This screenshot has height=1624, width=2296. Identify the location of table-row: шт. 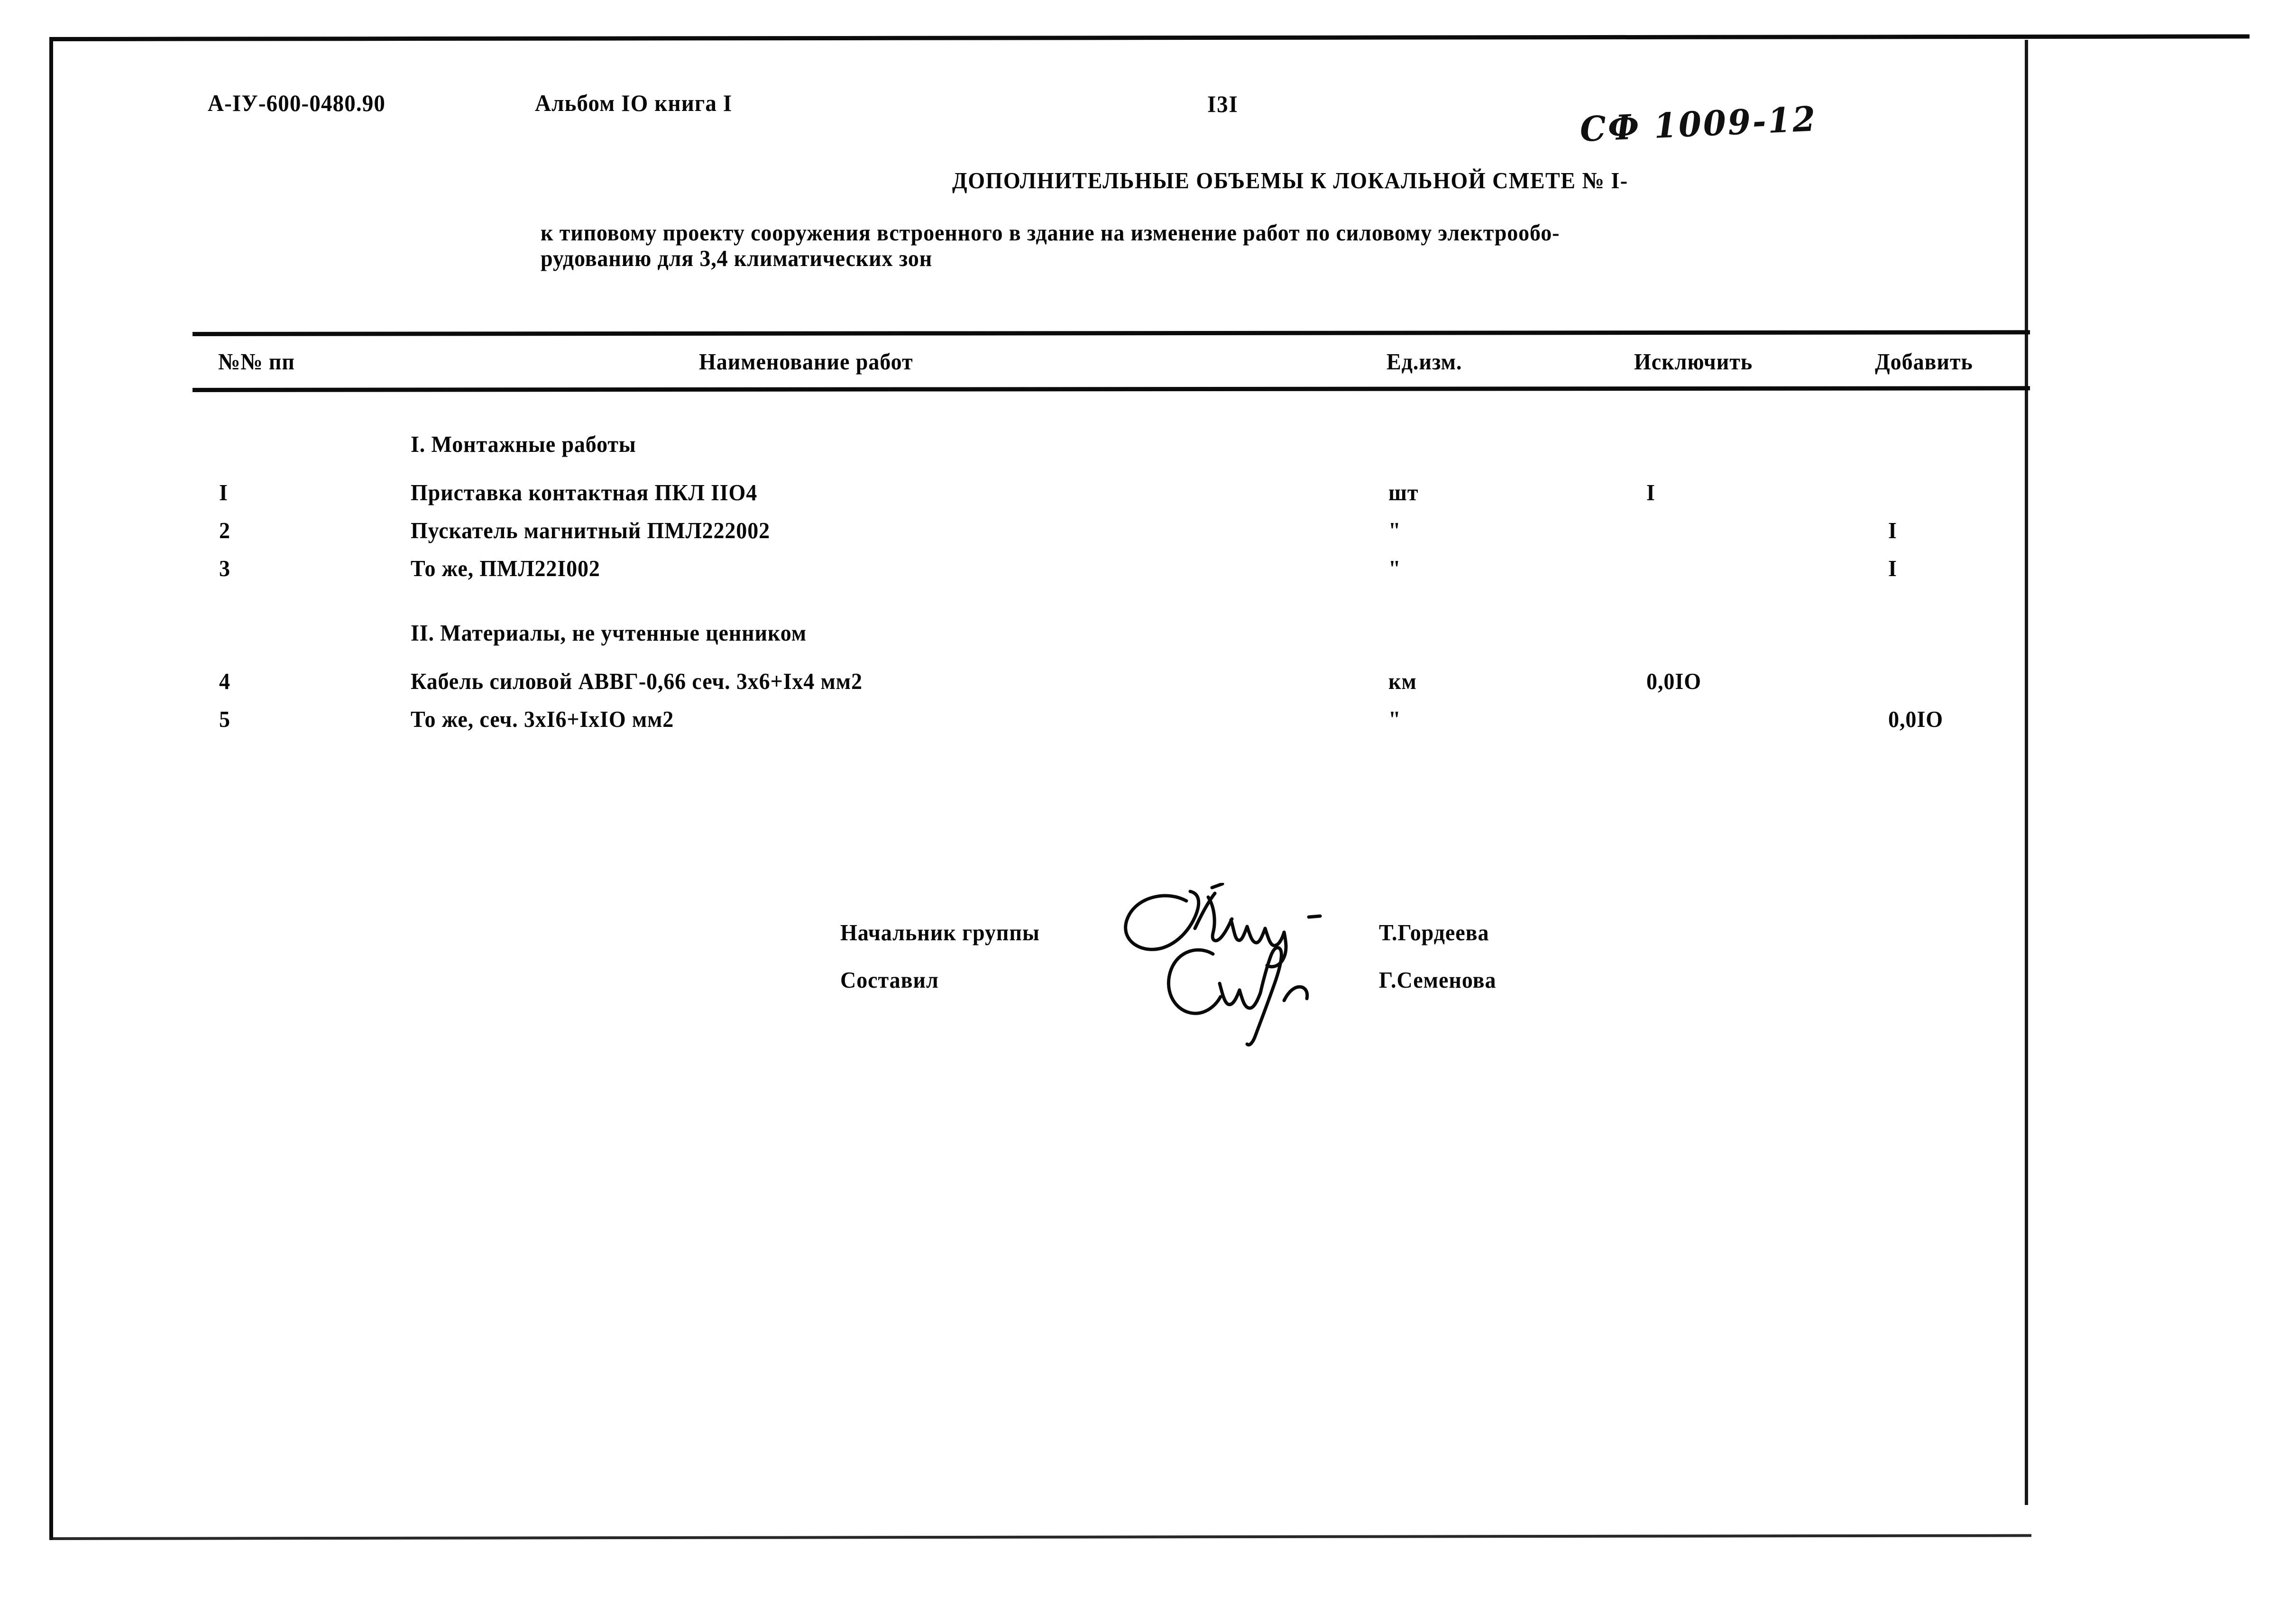
(1403, 492).